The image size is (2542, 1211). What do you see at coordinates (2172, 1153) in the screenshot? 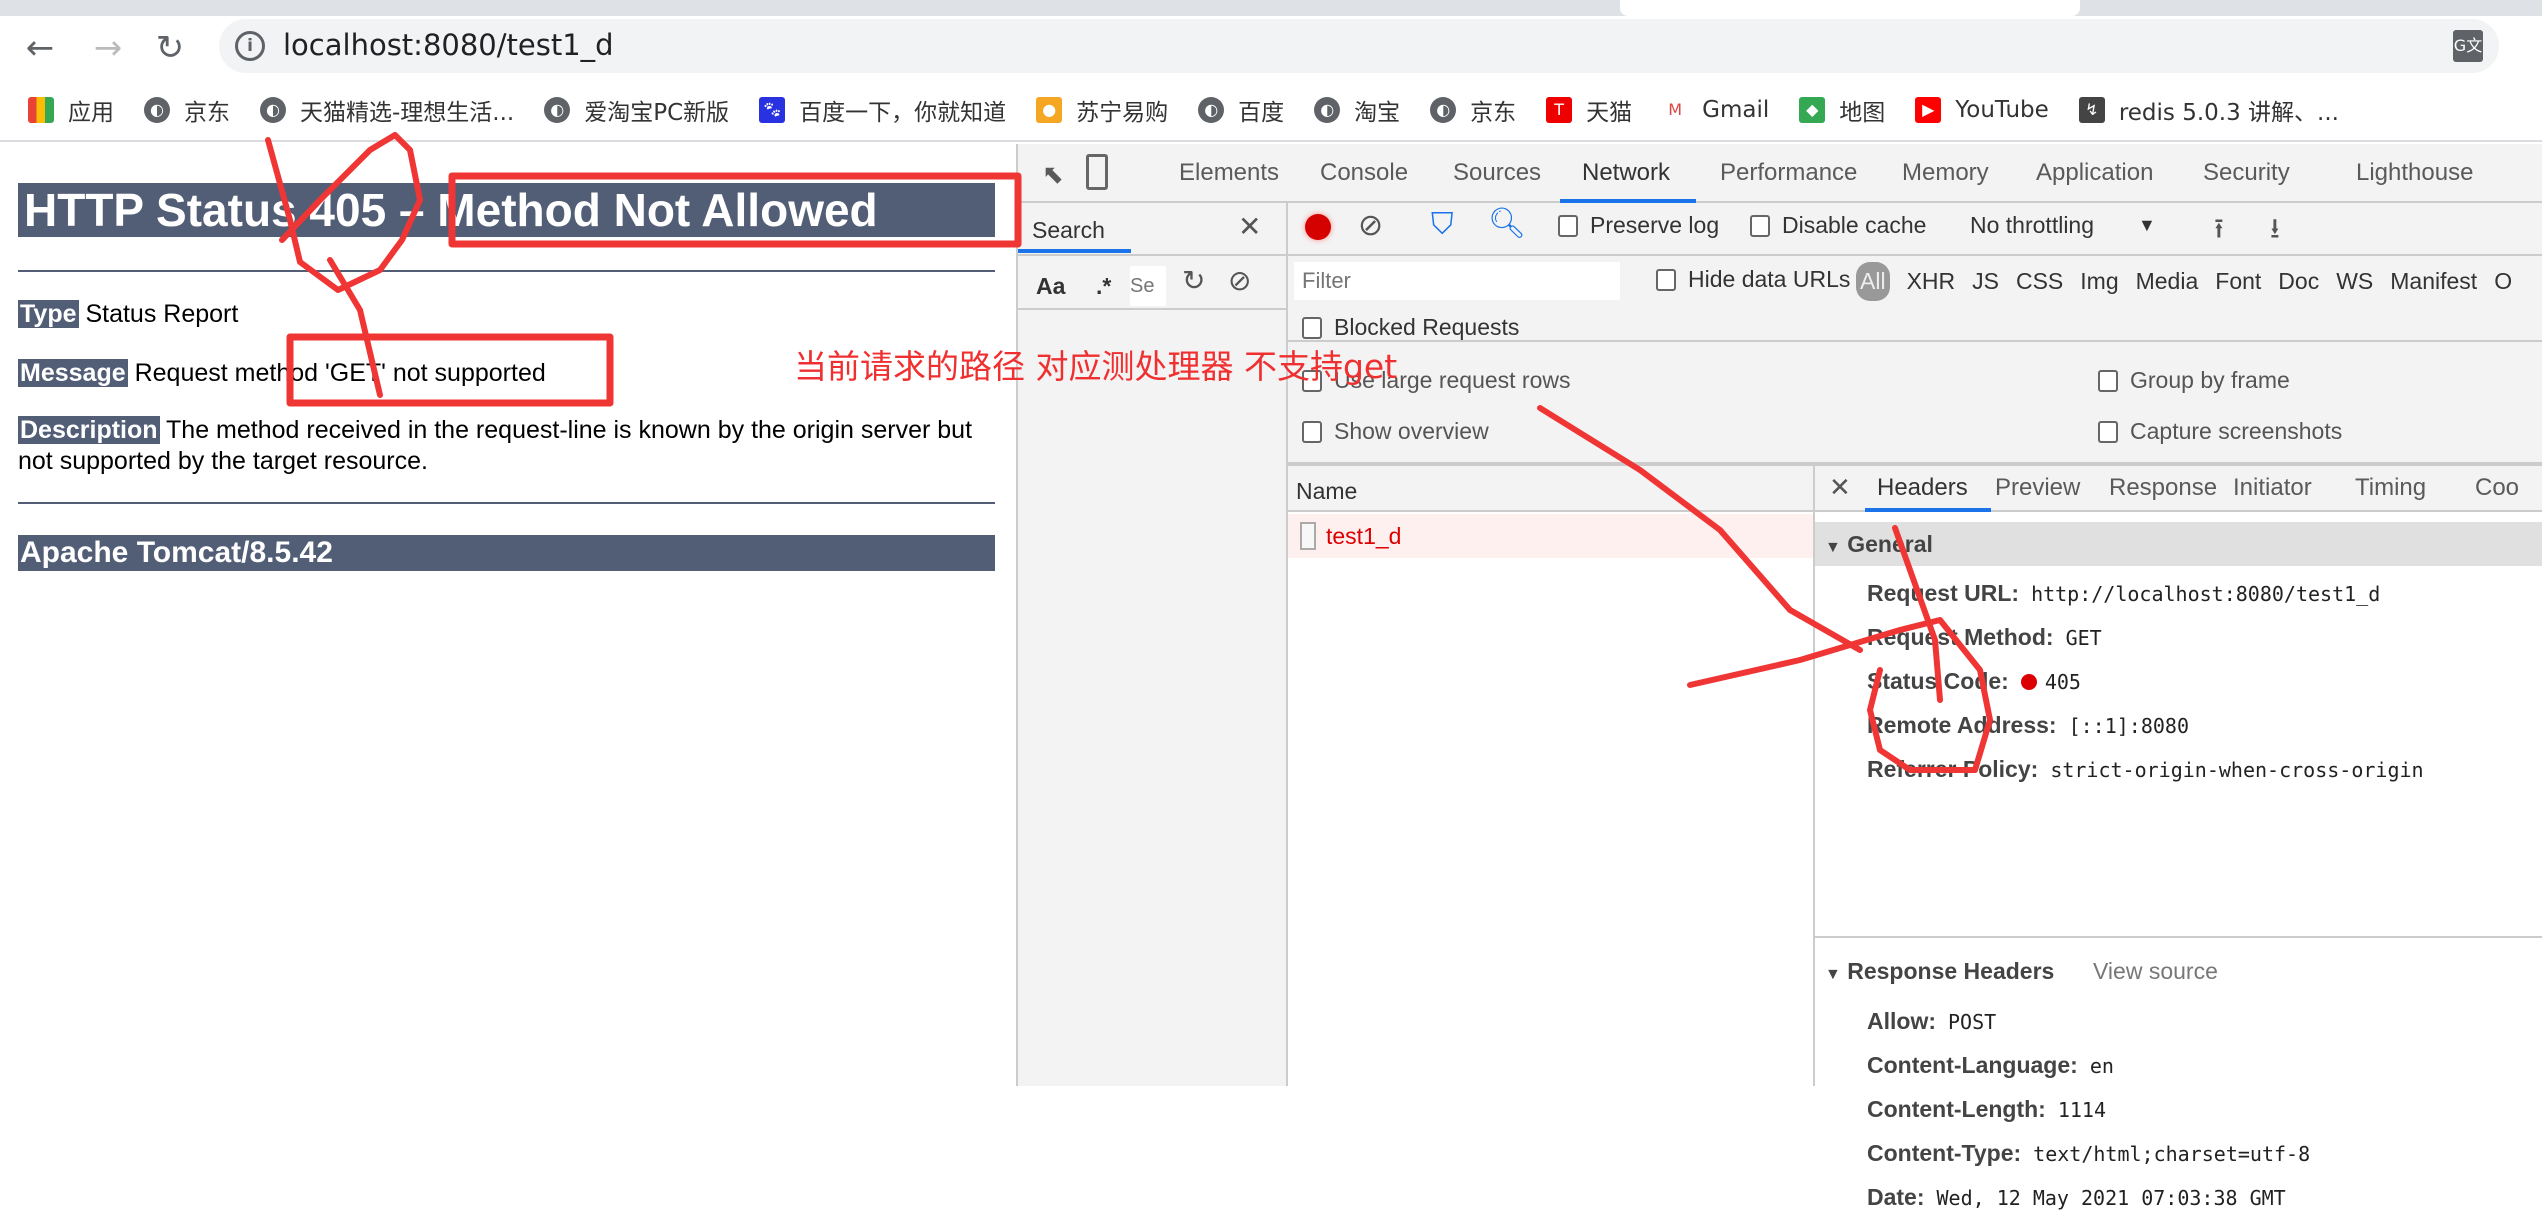
I see `header-value: text/html;charset=utf-8` at bounding box center [2172, 1153].